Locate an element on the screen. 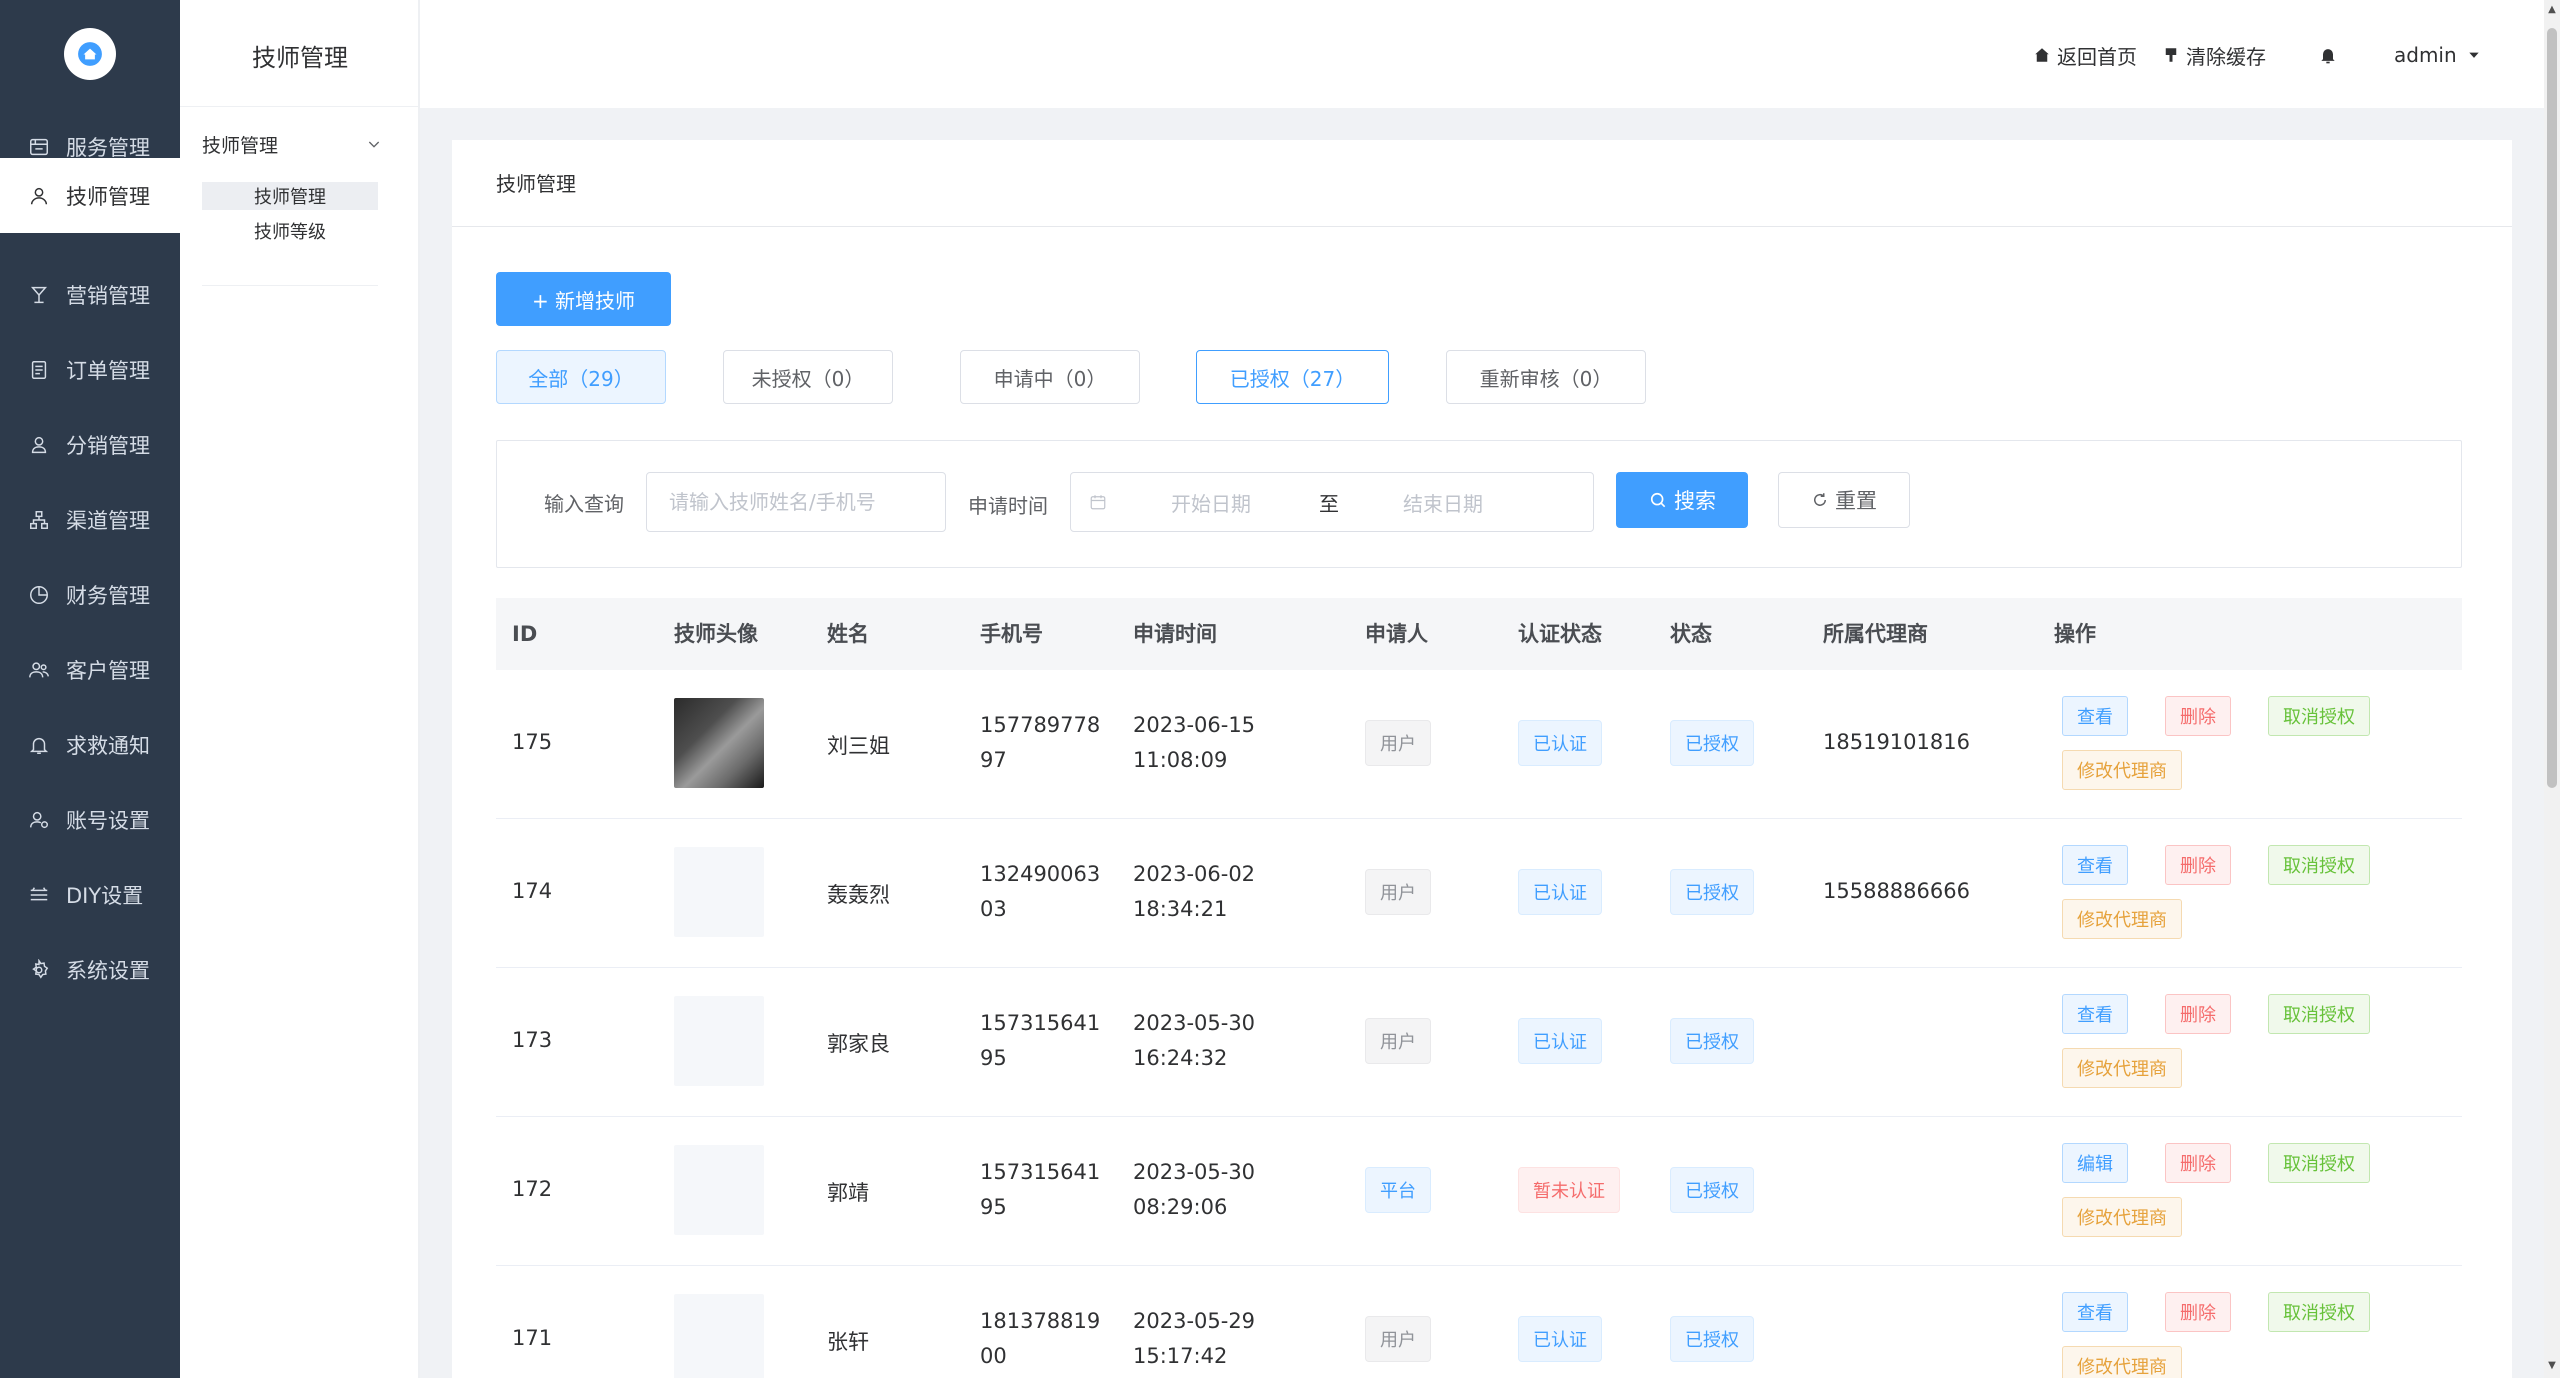 This screenshot has height=1378, width=2560. search-input is located at coordinates (796, 502).